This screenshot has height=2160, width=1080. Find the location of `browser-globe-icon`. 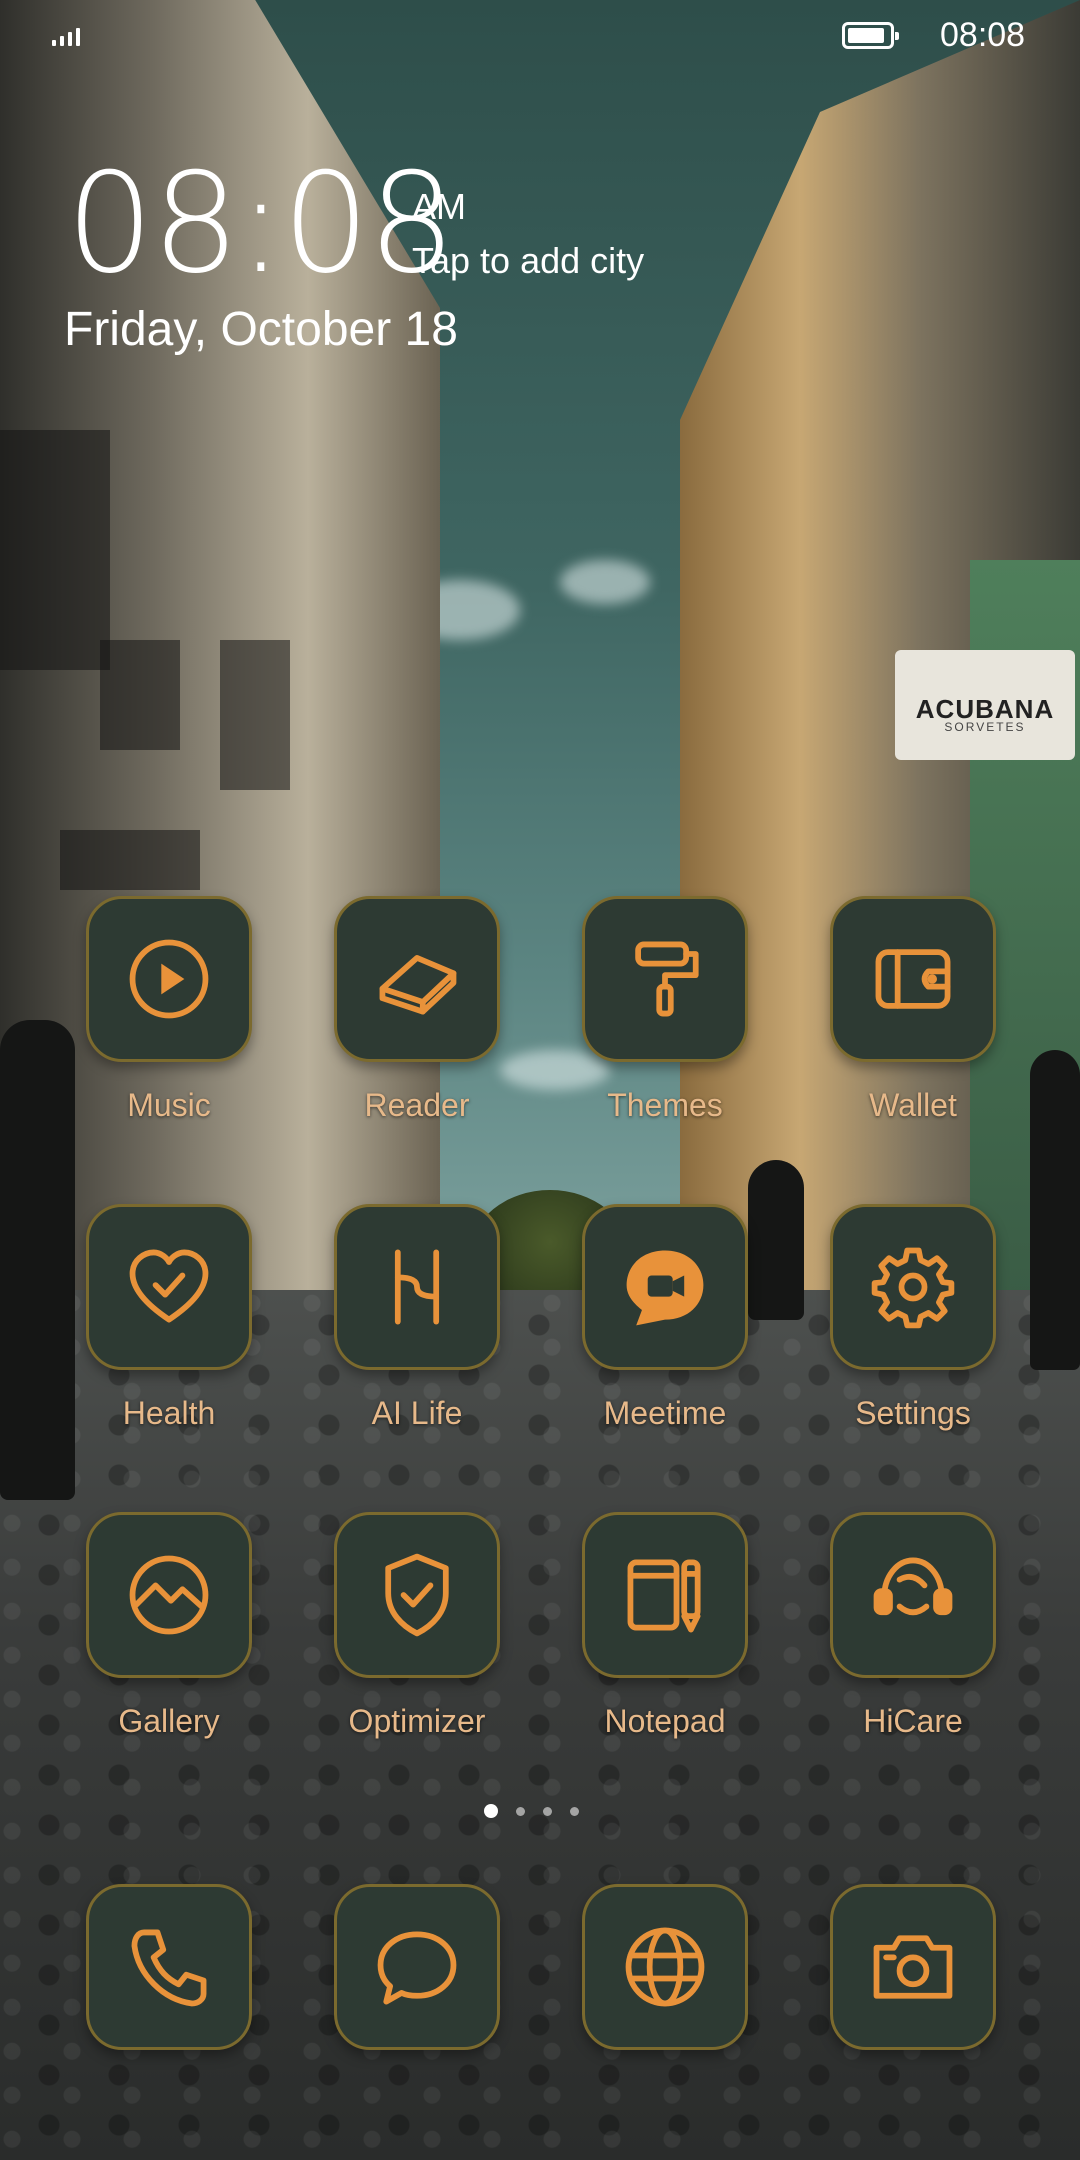

browser-globe-icon is located at coordinates (665, 1967).